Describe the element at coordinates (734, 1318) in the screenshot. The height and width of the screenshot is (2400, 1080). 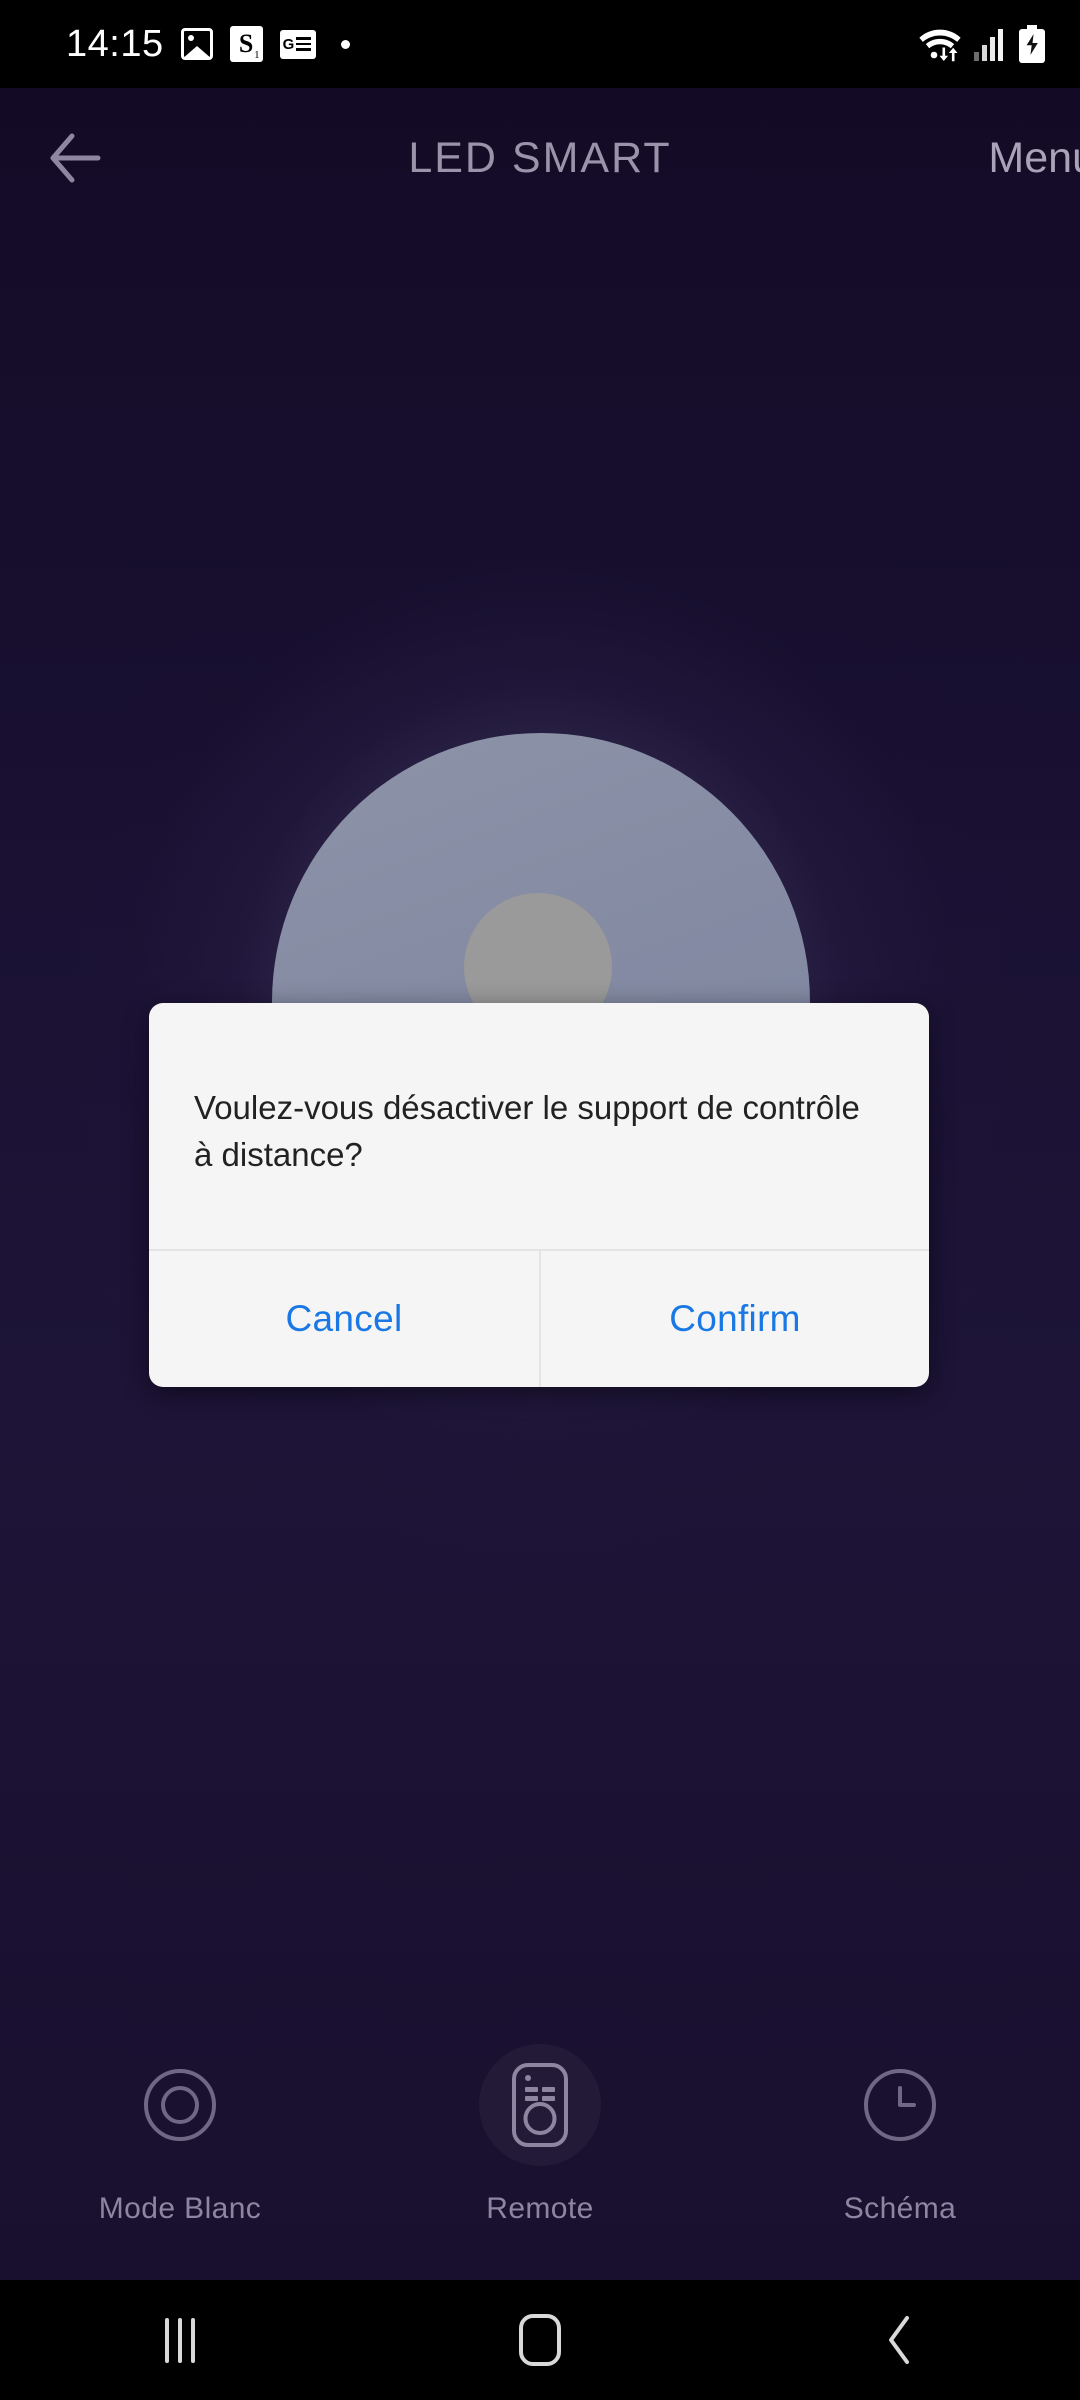
I see `confirm-button: Confirm` at that location.